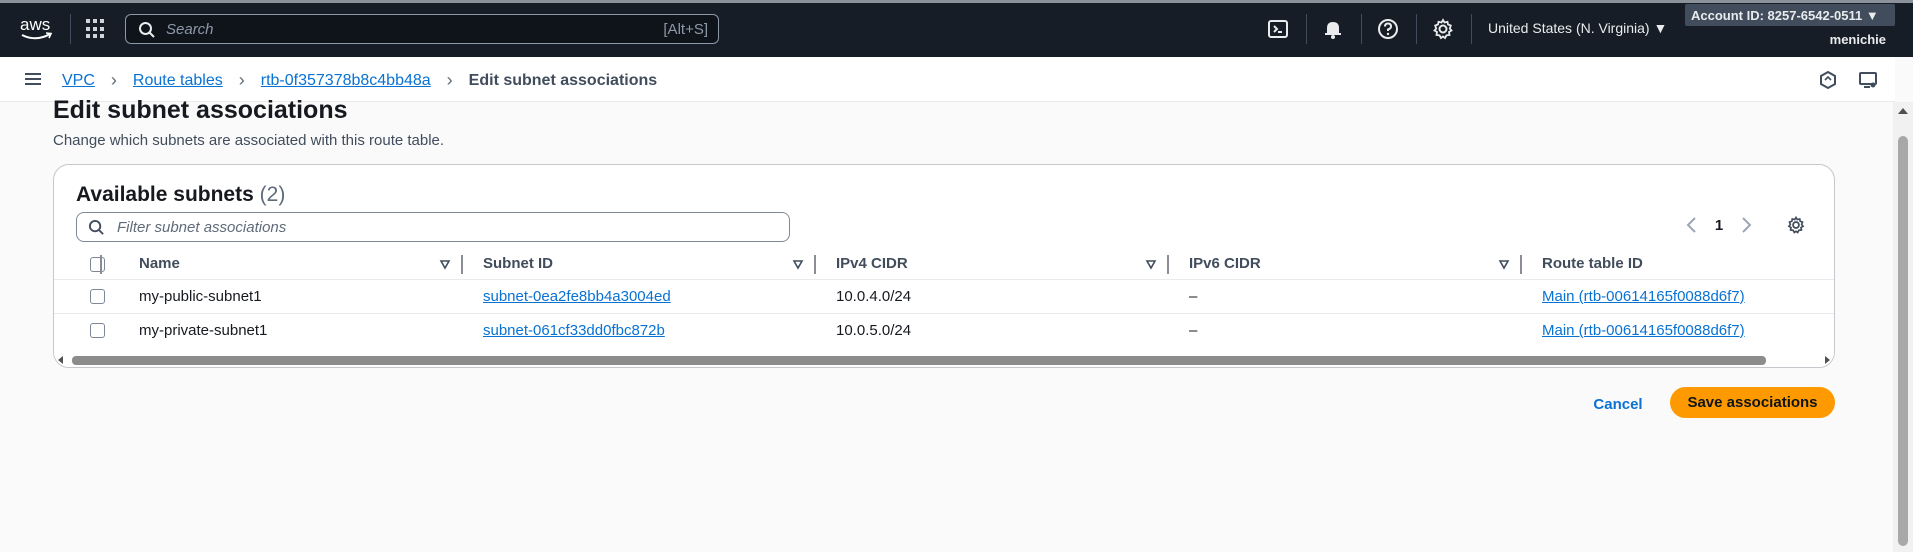 This screenshot has height=552, width=1913. What do you see at coordinates (574, 330) in the screenshot?
I see `subnet-id-link: subnet-061cf33dd0fbc872b` at bounding box center [574, 330].